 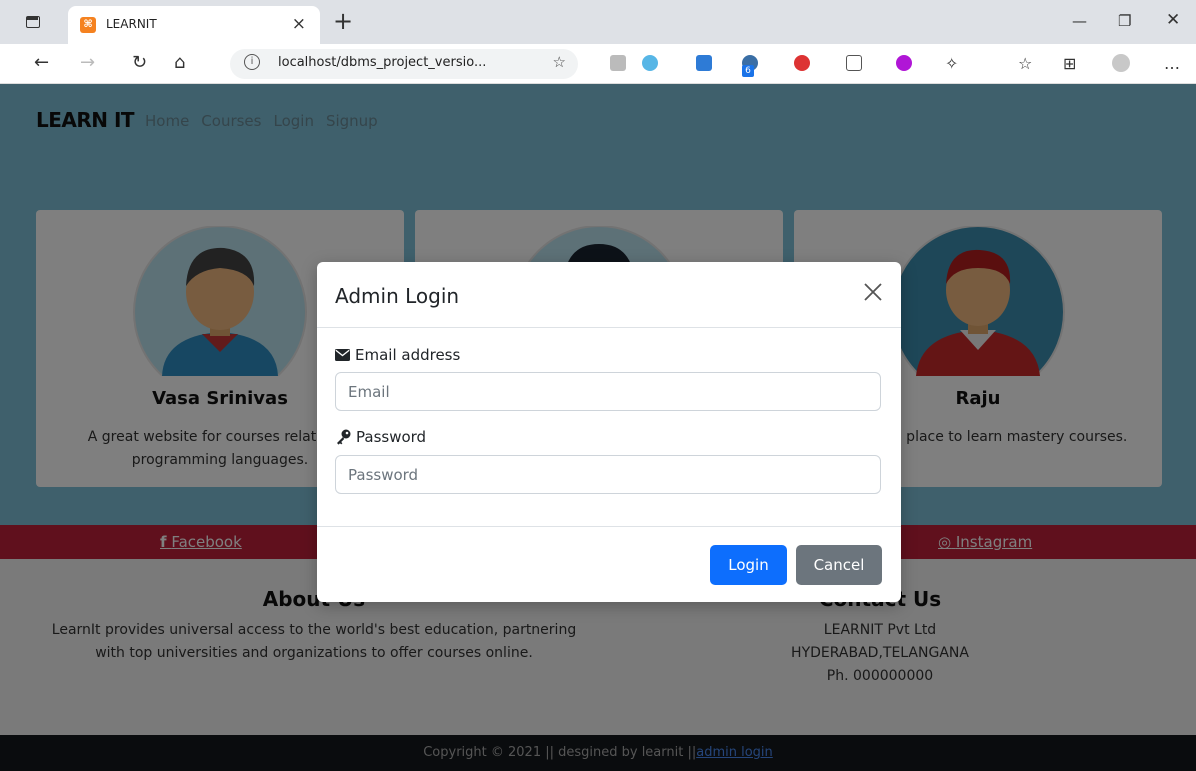 What do you see at coordinates (608, 474) in the screenshot?
I see `password-input` at bounding box center [608, 474].